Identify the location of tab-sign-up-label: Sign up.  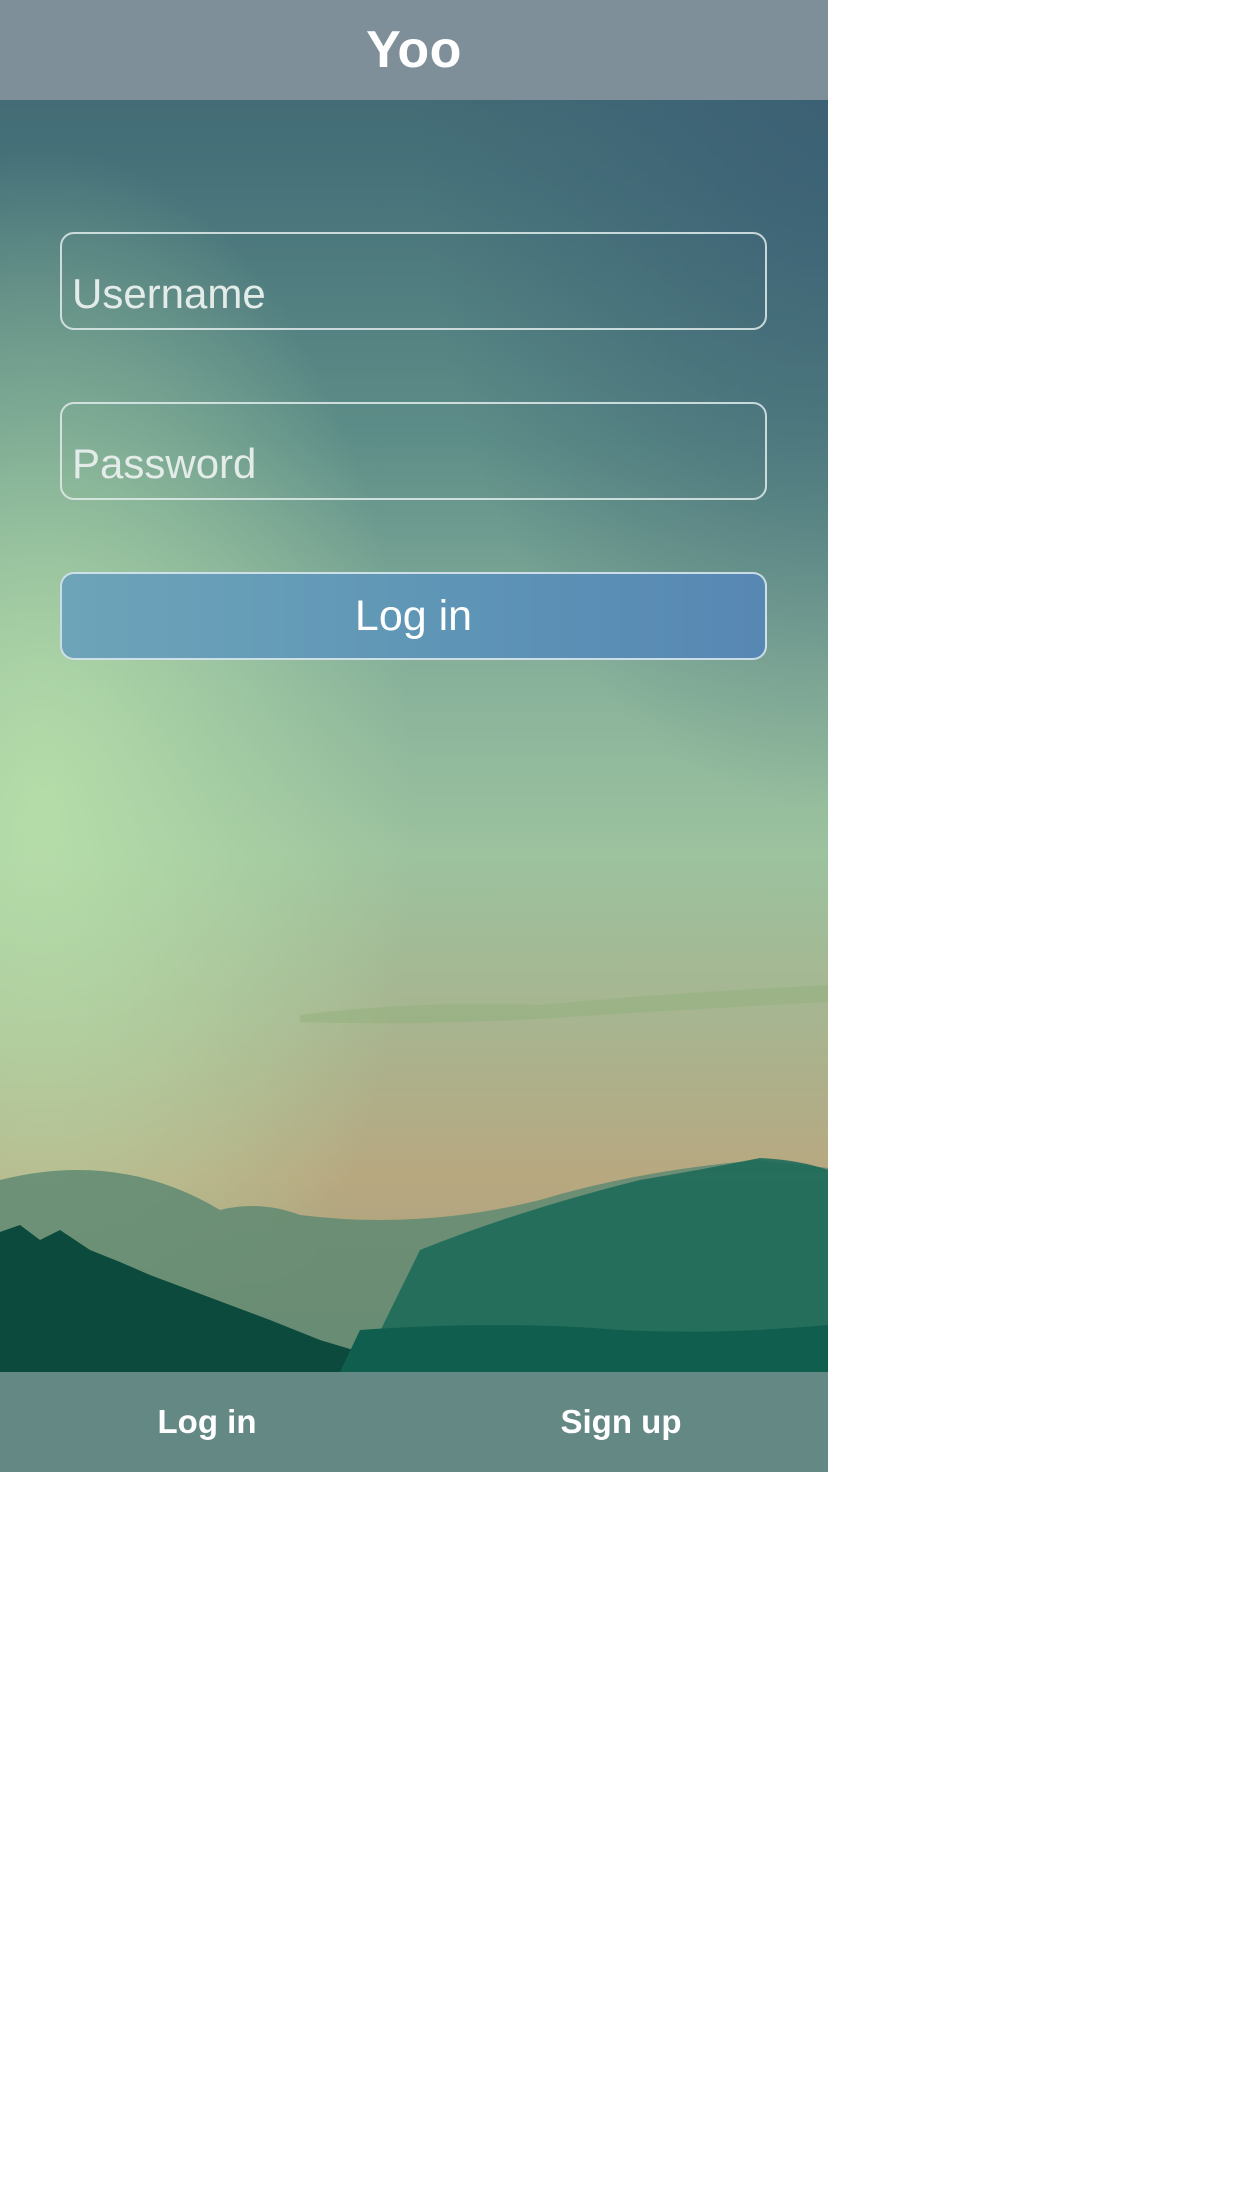
(621, 1421).